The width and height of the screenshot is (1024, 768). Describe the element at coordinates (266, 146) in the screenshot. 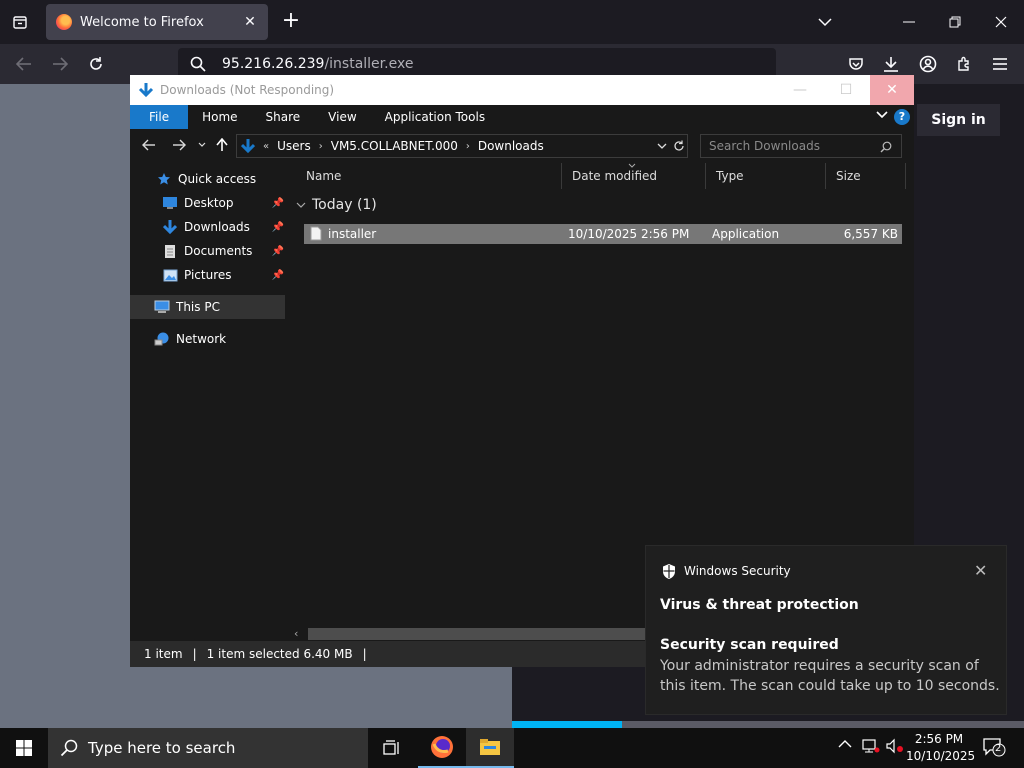

I see `overflow-chevron-icon: «` at that location.